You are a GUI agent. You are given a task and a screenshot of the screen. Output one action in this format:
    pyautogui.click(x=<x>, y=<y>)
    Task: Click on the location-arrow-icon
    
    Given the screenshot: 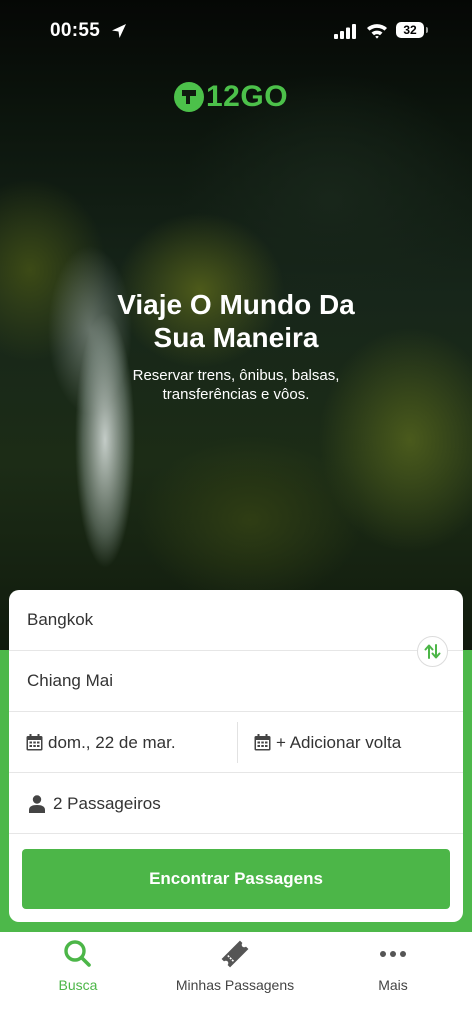 What is the action you would take?
    pyautogui.click(x=119, y=31)
    